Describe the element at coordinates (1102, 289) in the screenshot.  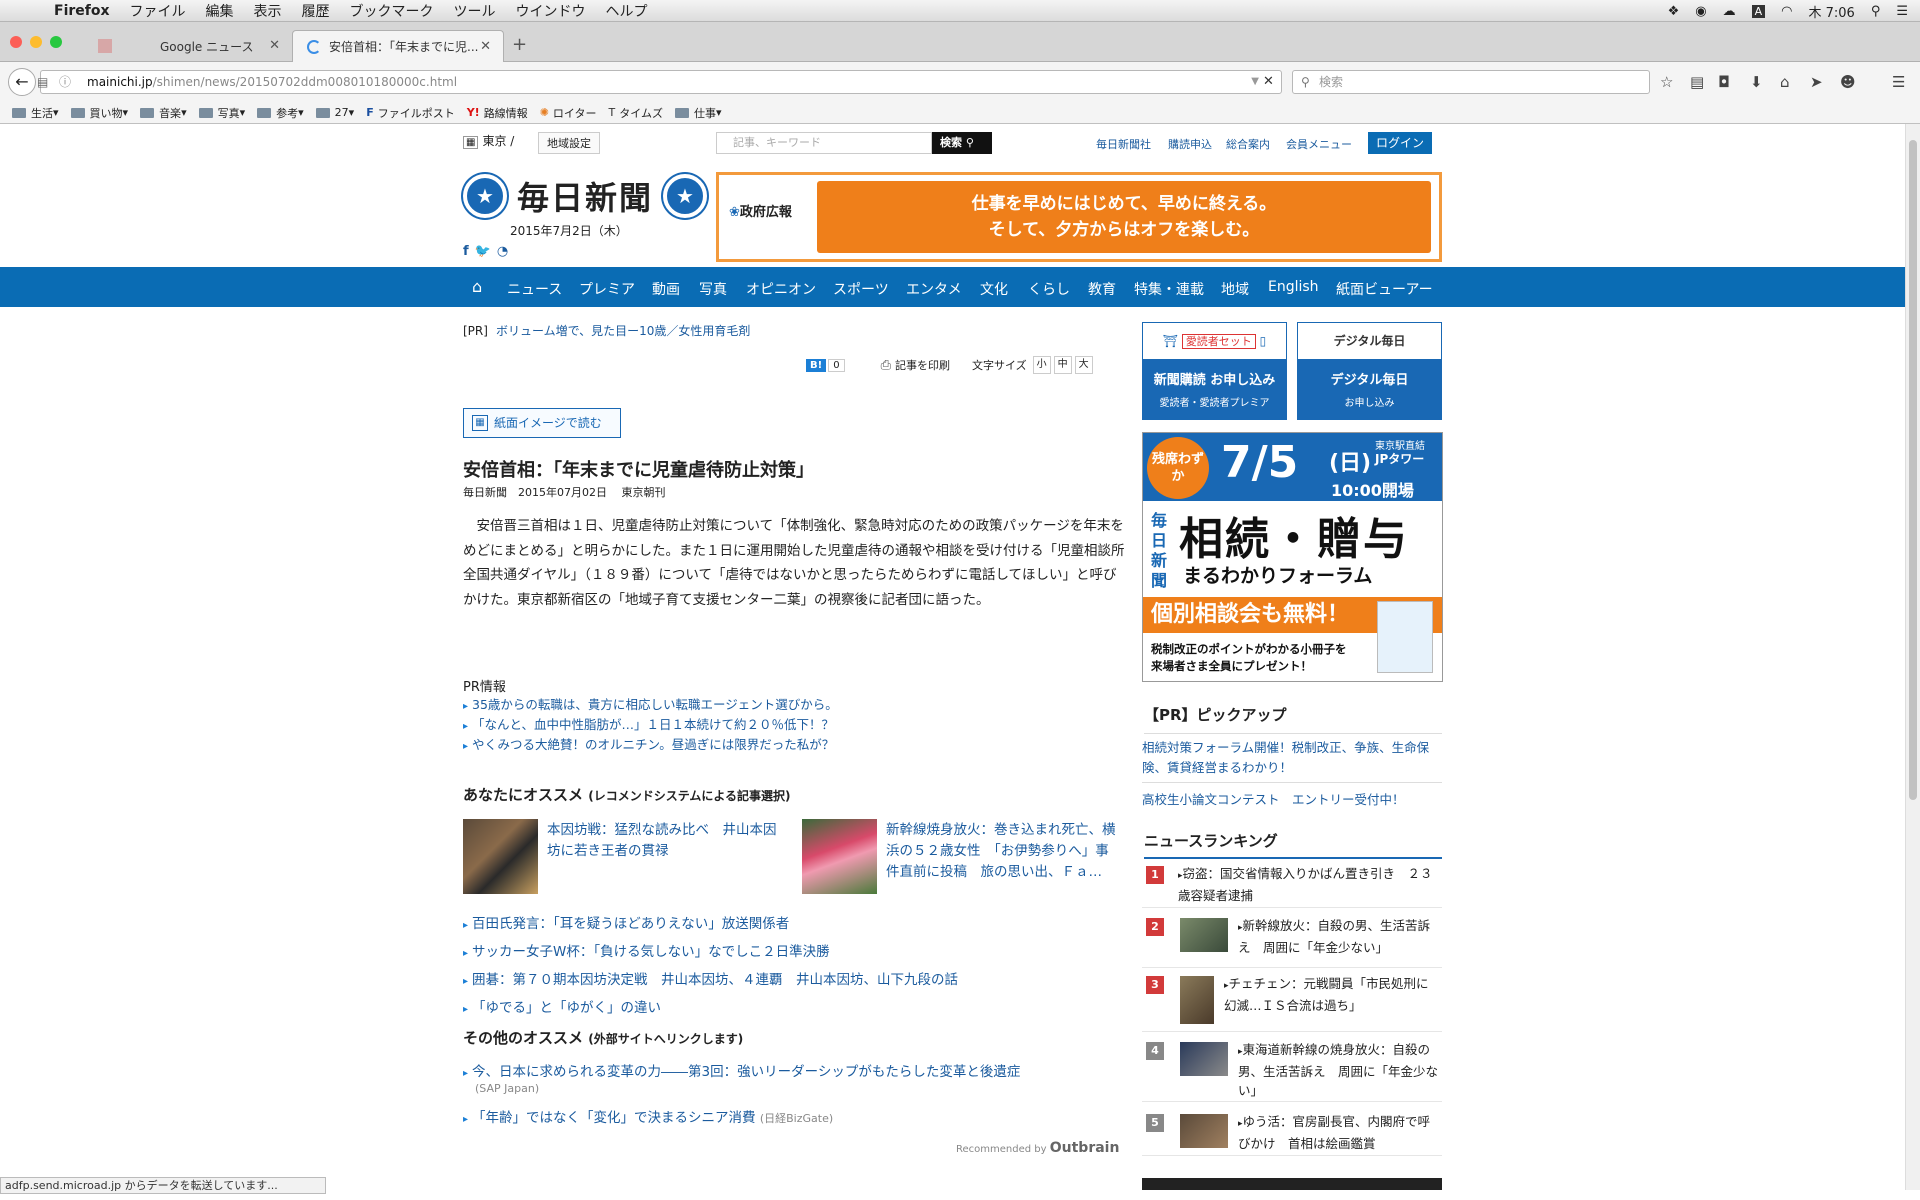
I see `nav-education: 教育` at that location.